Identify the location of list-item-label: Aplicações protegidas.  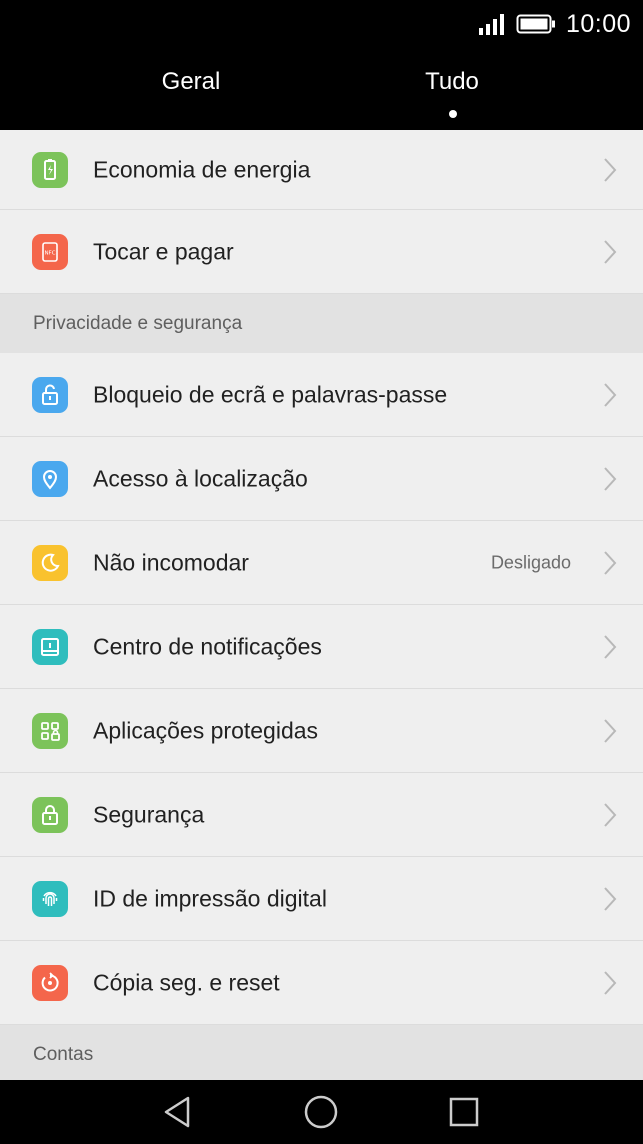
(206, 730).